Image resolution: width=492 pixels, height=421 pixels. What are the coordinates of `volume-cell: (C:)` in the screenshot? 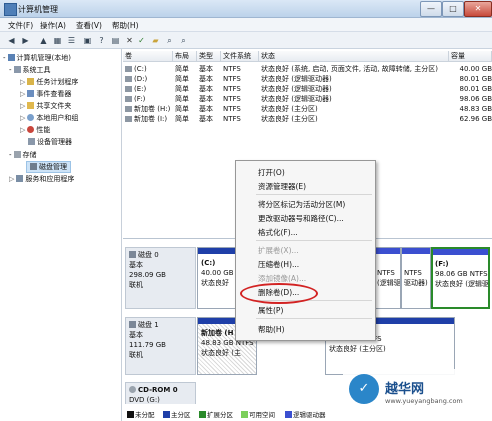 It's located at (153, 69).